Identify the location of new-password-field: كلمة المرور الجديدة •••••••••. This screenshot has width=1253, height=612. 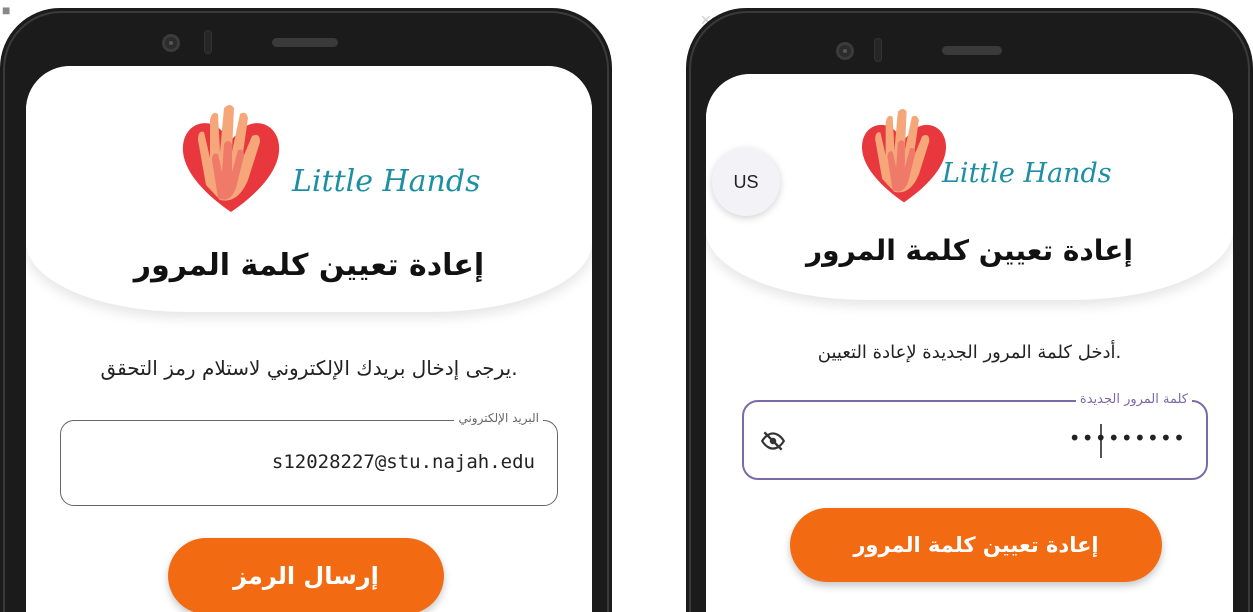
(975, 436).